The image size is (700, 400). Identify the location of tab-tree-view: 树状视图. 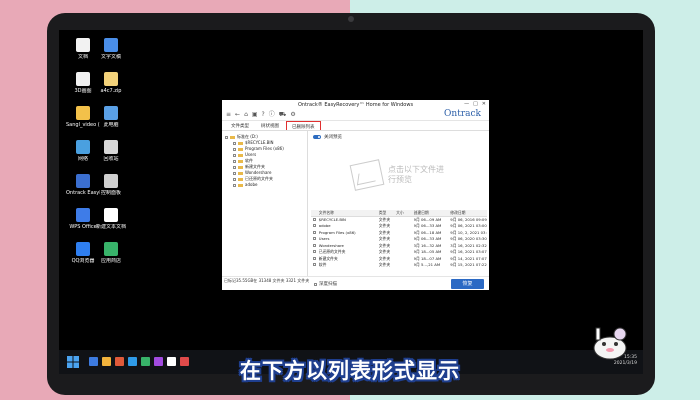
(270, 125).